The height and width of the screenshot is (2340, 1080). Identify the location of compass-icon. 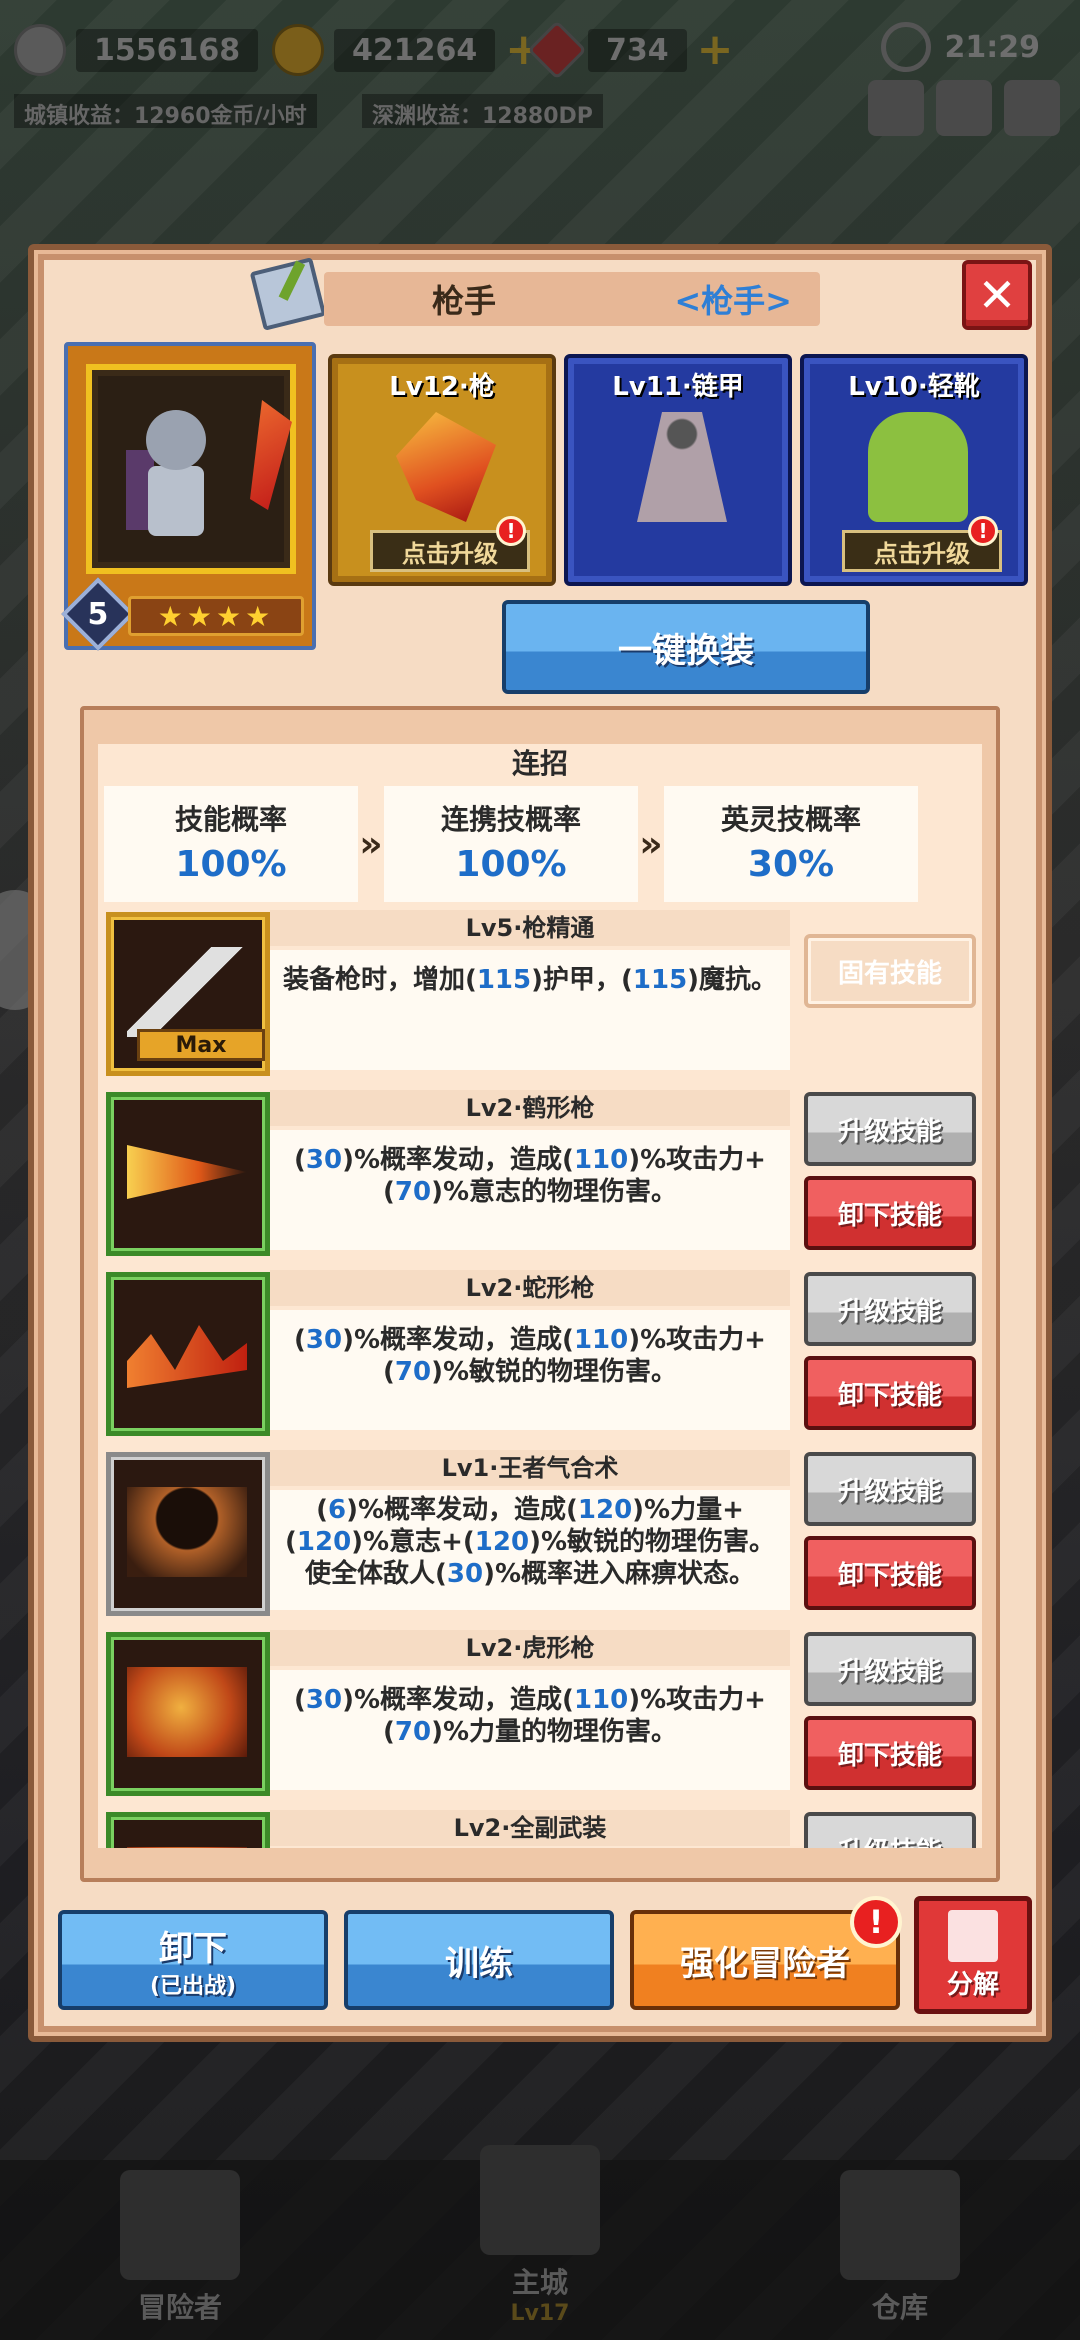
(964, 108).